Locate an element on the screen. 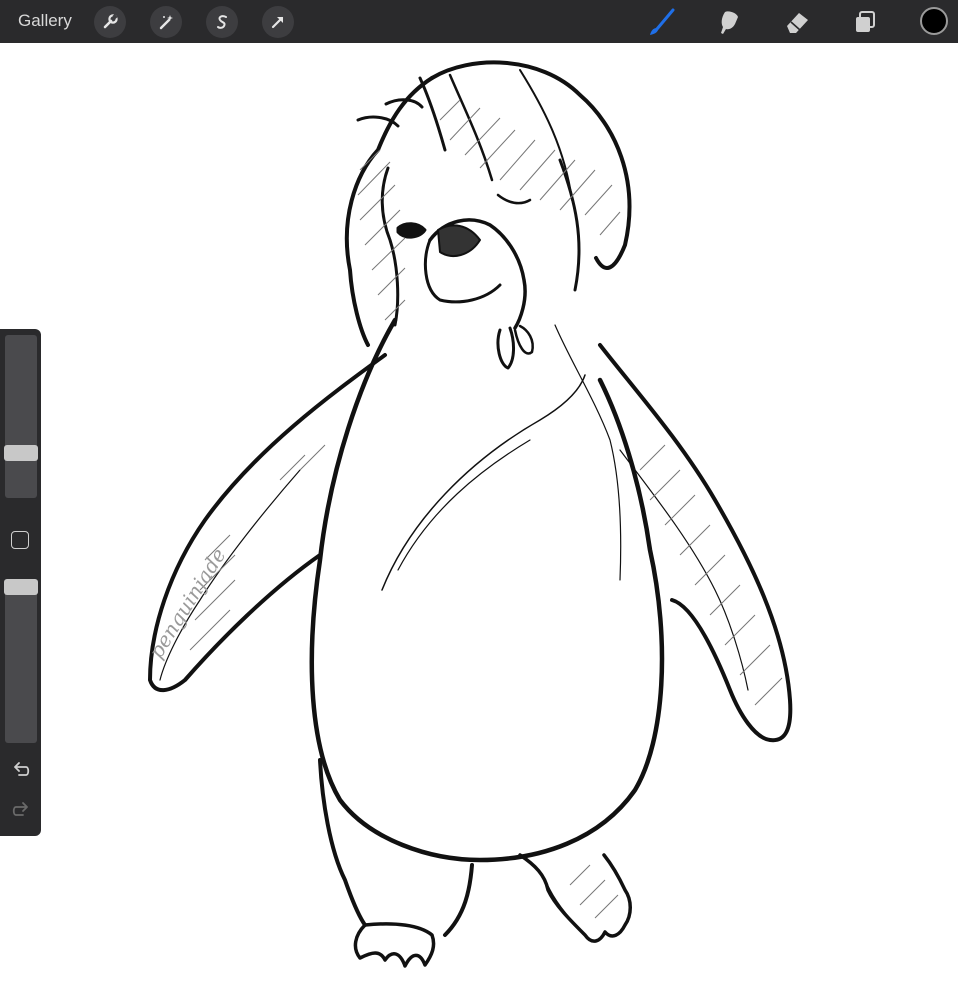 The width and height of the screenshot is (958, 1000). brush-size-thumb is located at coordinates (21, 453).